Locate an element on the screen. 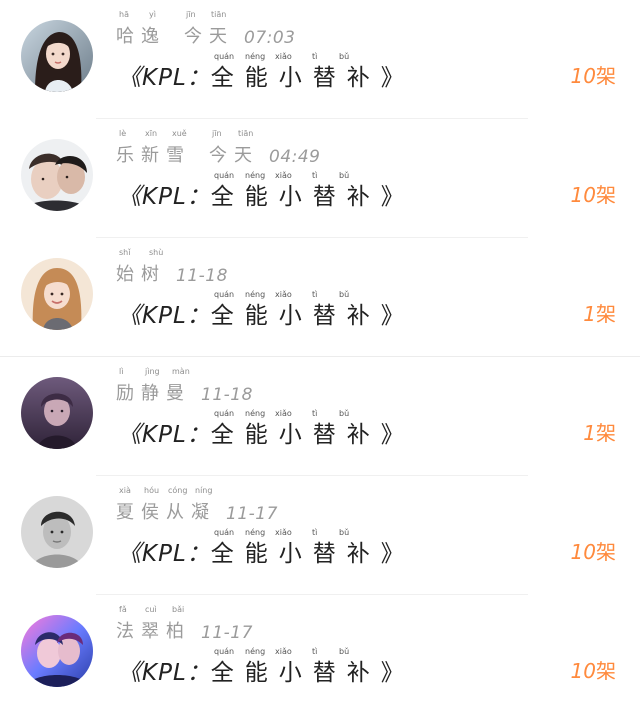 Image resolution: width=640 pixels, height=715 pixels. avatar-boy-grayscale-icon is located at coordinates (57, 532).